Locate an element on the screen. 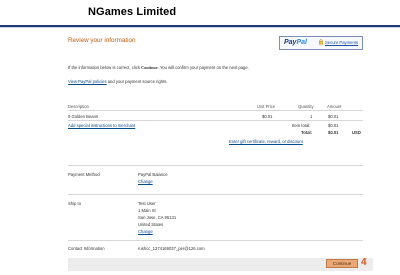 This screenshot has height=275, width=400. currency-code: USD is located at coordinates (356, 132).